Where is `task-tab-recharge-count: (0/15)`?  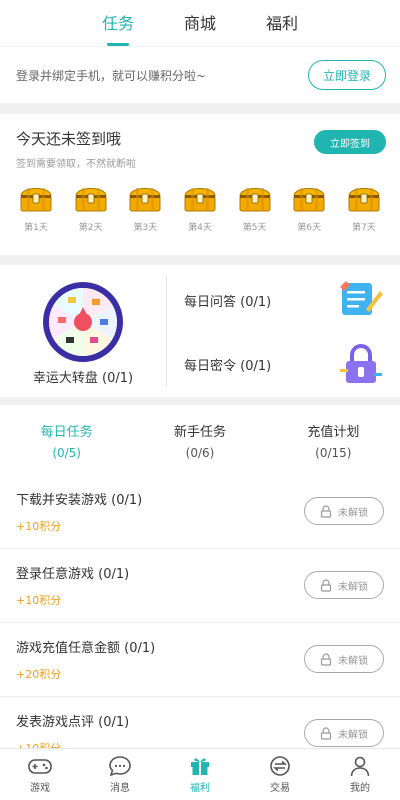 task-tab-recharge-count: (0/15) is located at coordinates (333, 453).